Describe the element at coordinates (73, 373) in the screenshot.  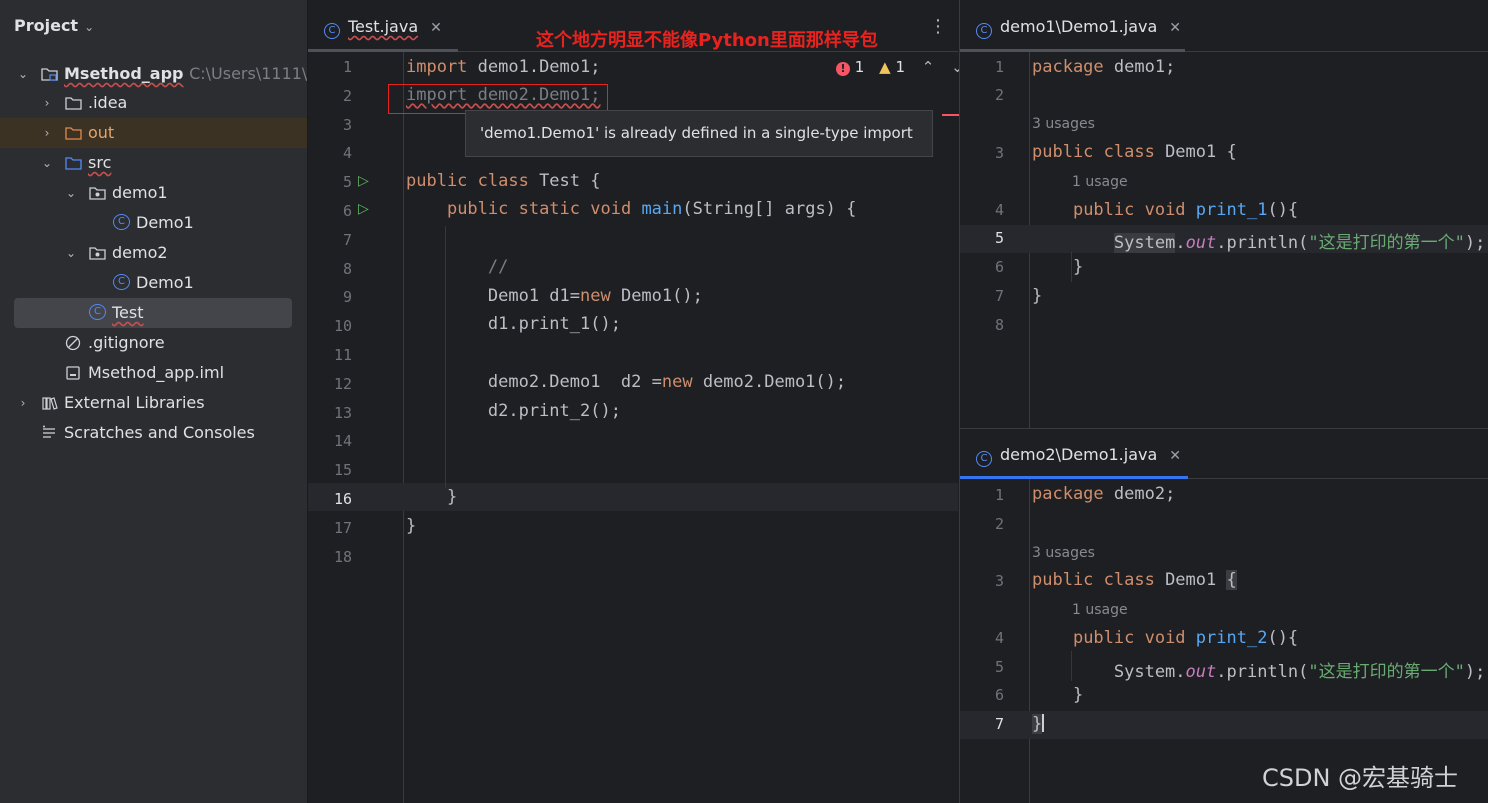
I see `module-file-icon` at that location.